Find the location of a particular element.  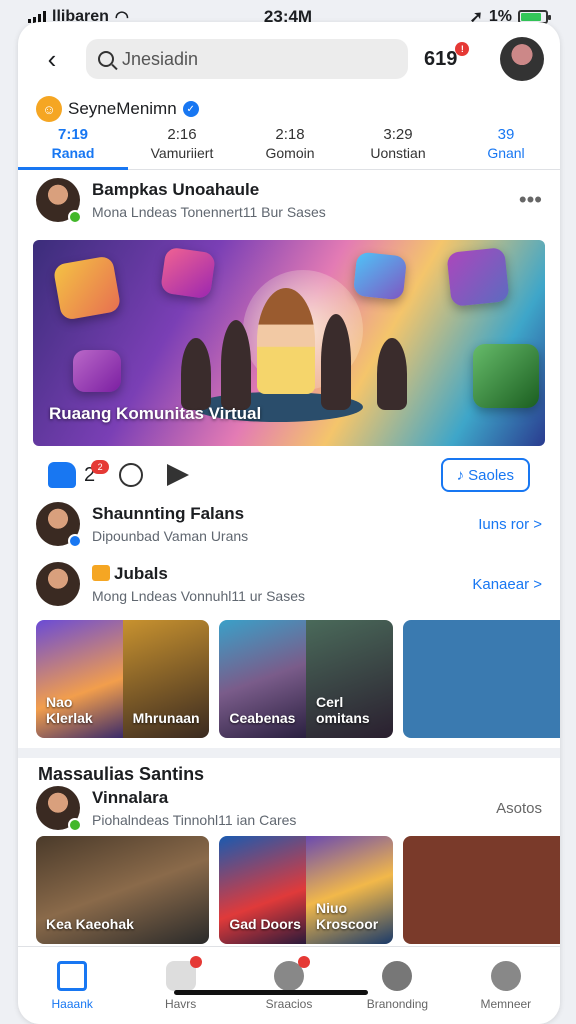

notification-button: 619 ! is located at coordinates (447, 56).